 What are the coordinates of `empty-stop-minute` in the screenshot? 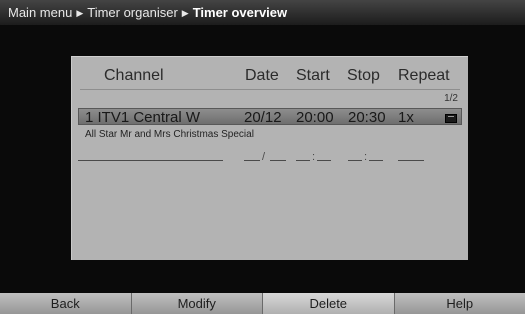 It's located at (376, 160).